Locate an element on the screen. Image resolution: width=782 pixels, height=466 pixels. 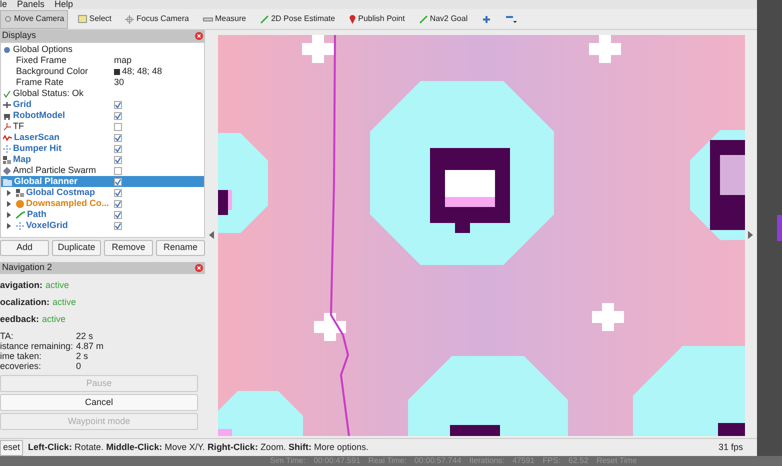
status-label: ocalization: is located at coordinates (25, 302).